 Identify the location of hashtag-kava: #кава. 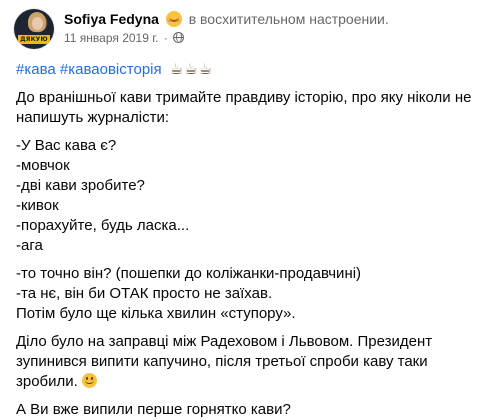
(36, 69).